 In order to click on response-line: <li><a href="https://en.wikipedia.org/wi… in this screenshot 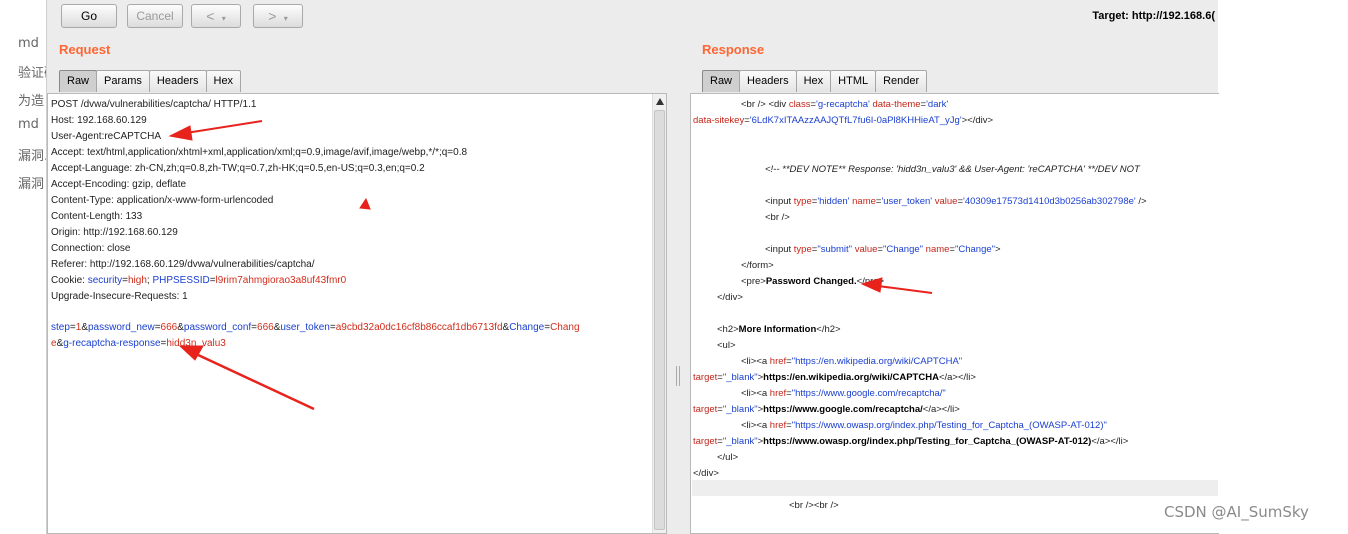, I will do `click(852, 361)`.